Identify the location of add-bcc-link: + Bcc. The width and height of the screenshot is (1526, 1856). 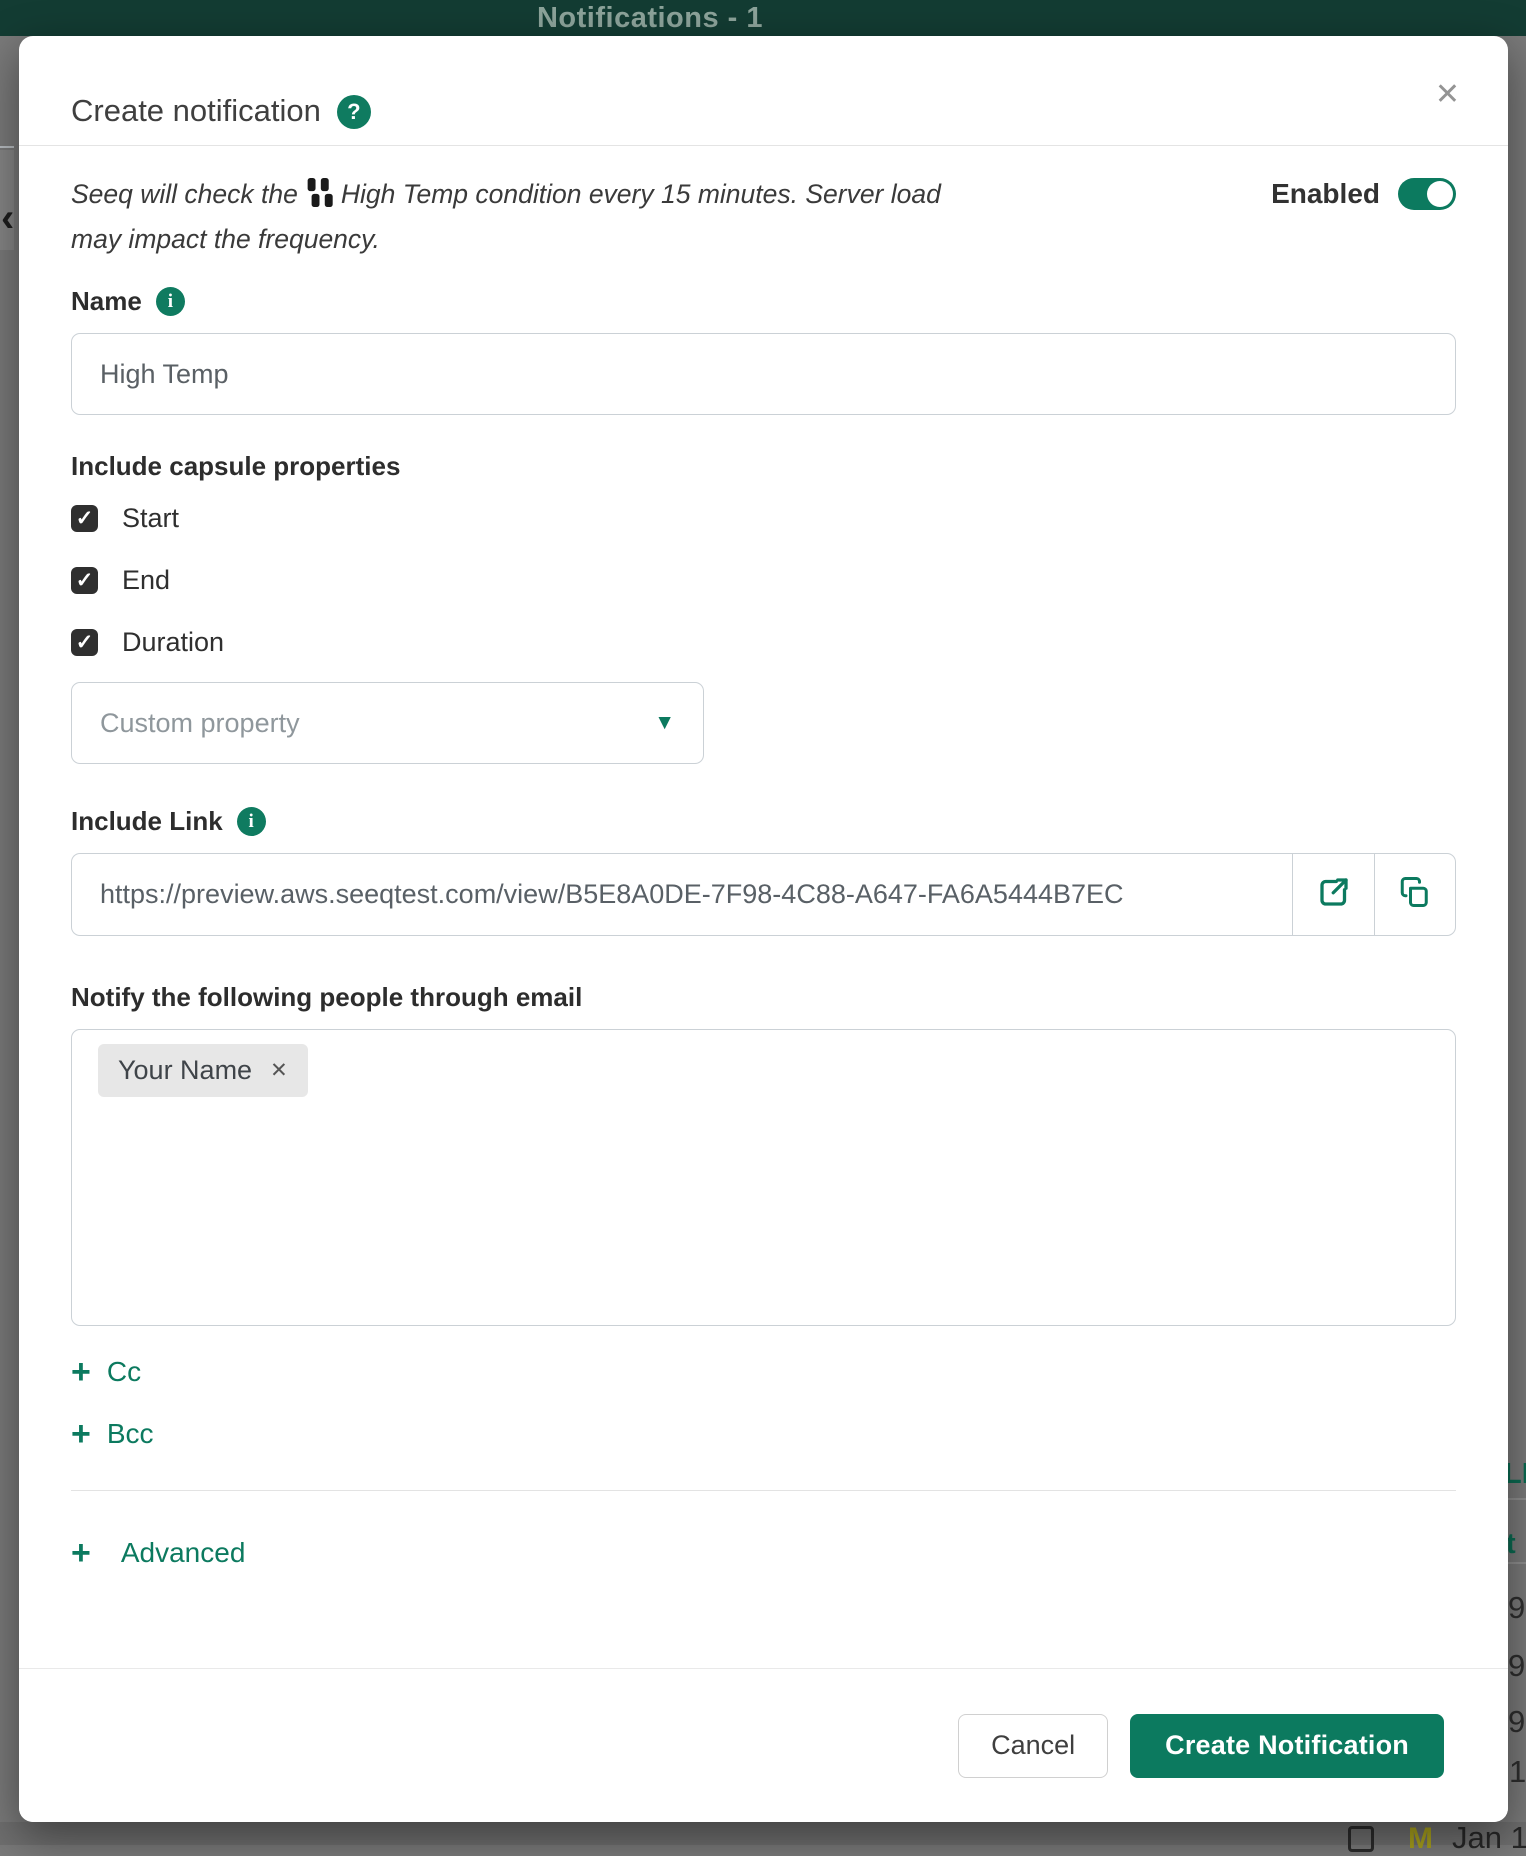
(112, 1434).